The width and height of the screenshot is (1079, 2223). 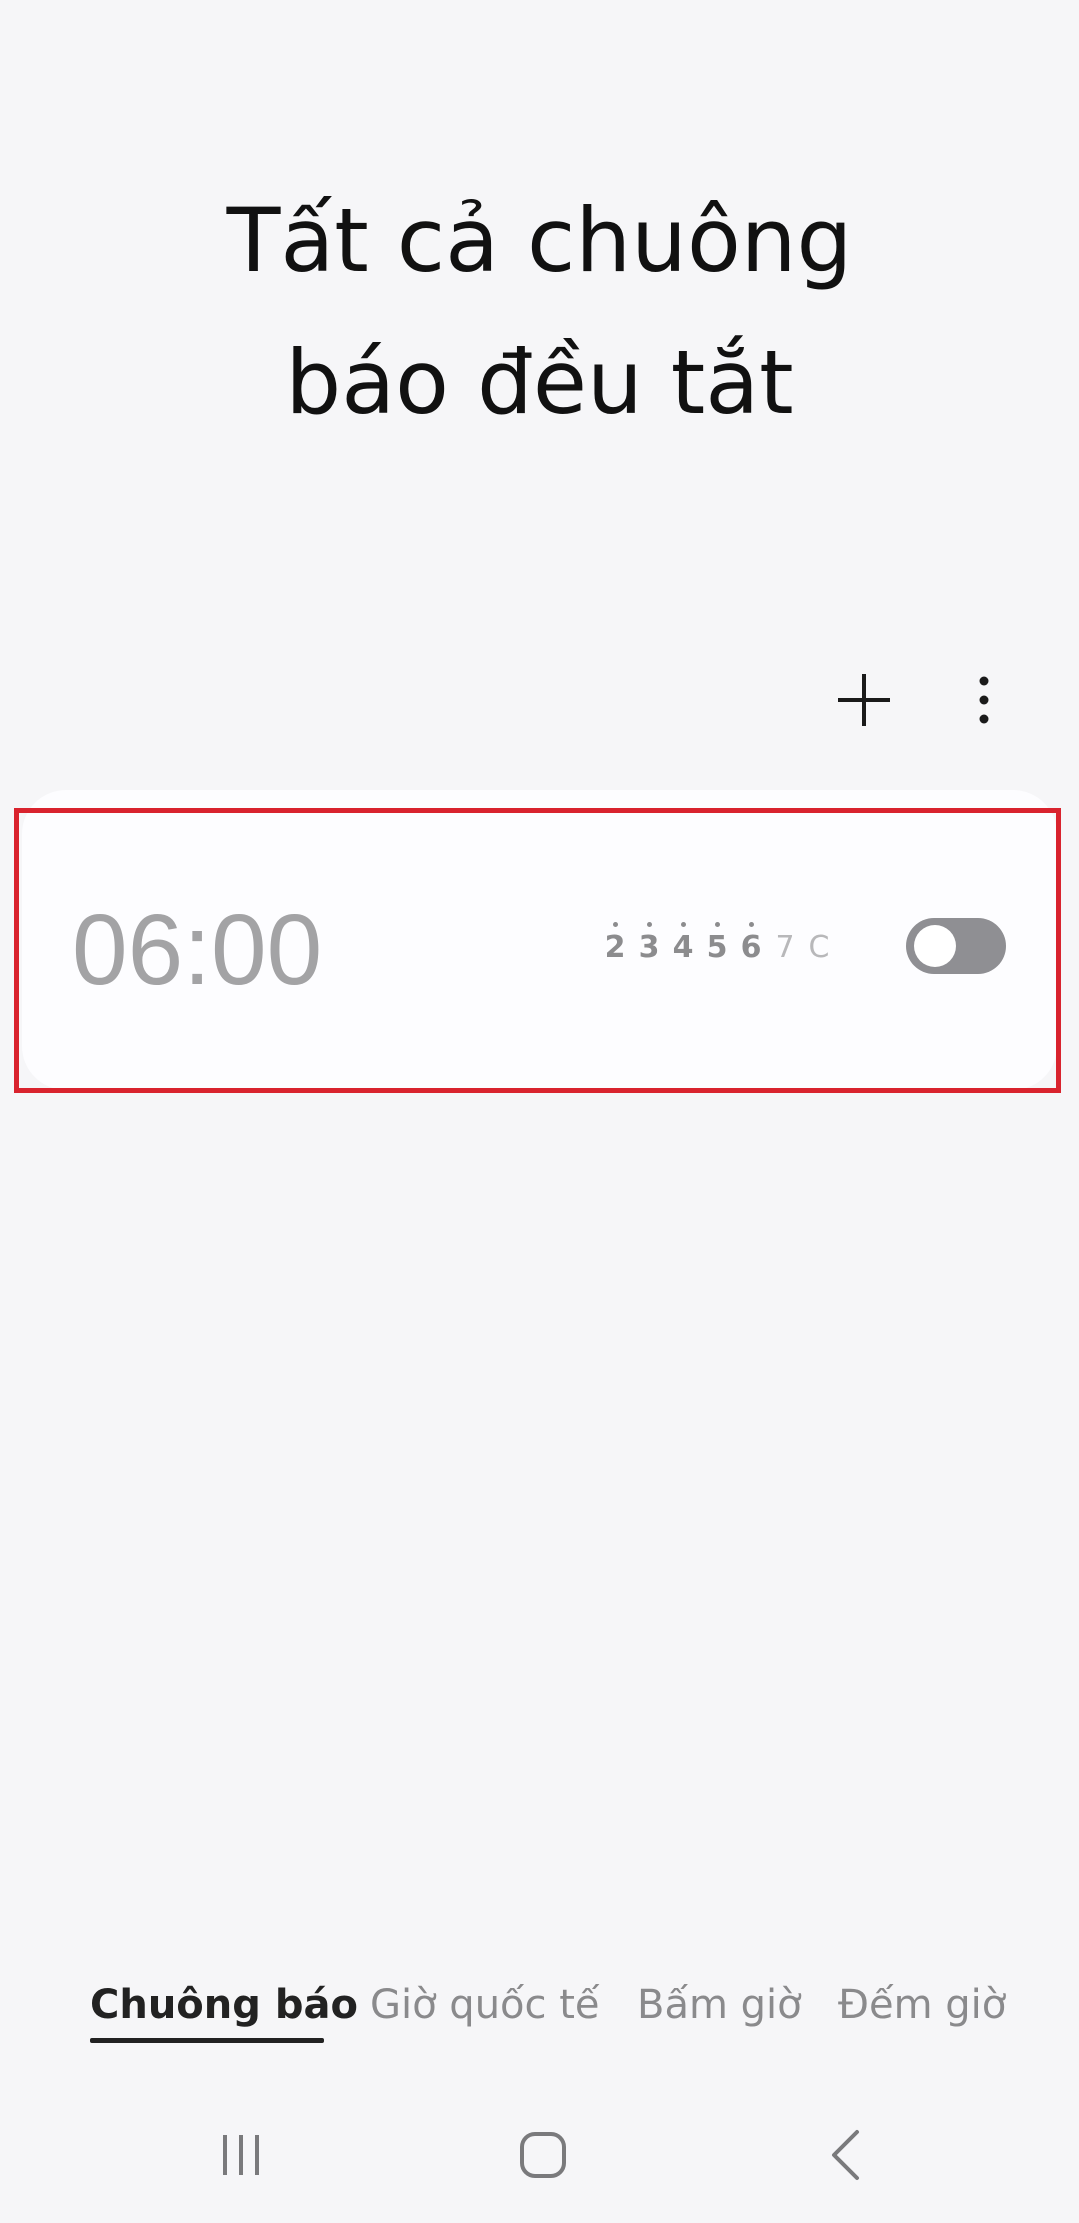 I want to click on recent-apps-icon, so click(x=241, y=2155).